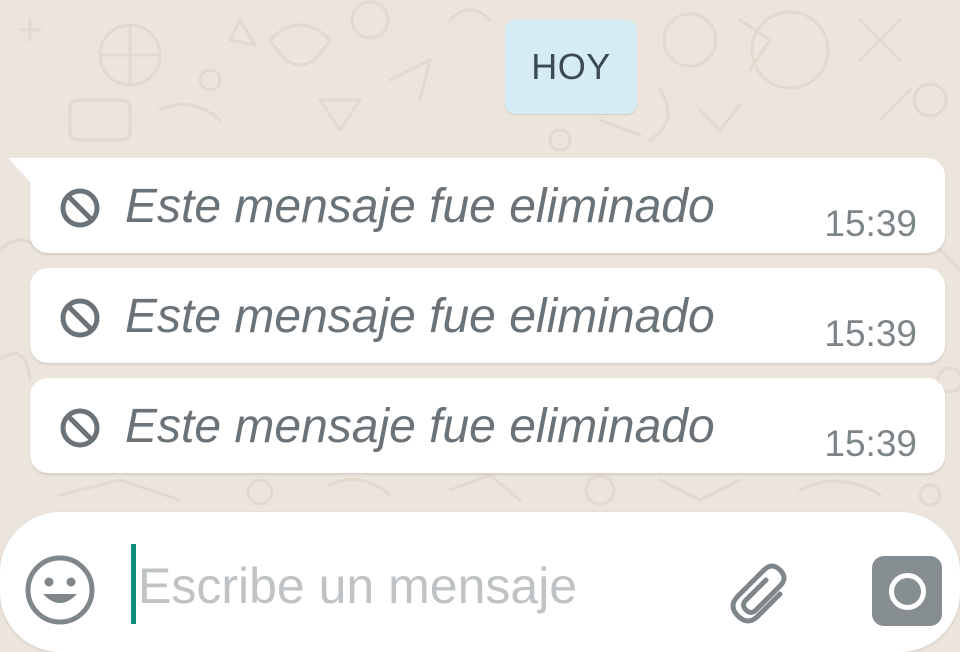 The height and width of the screenshot is (652, 960). I want to click on bubble-tail, so click(20, 171).